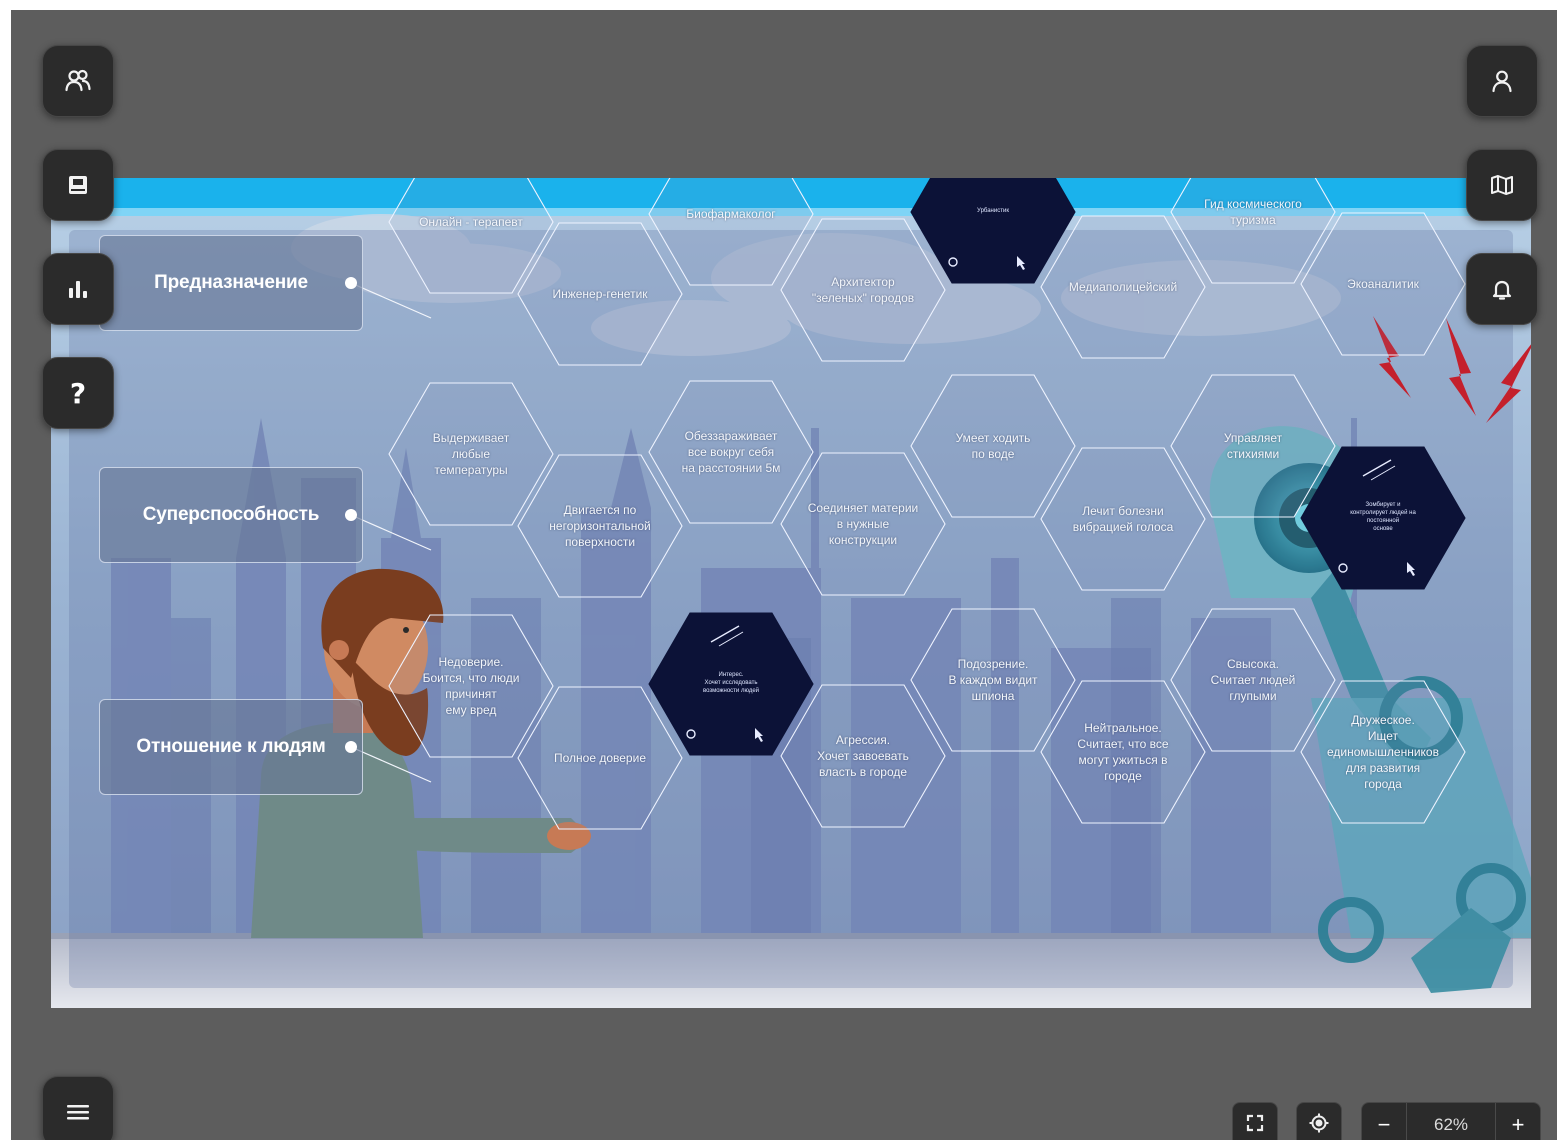 The image size is (1557, 1140). I want to click on users-icon, so click(78, 81).